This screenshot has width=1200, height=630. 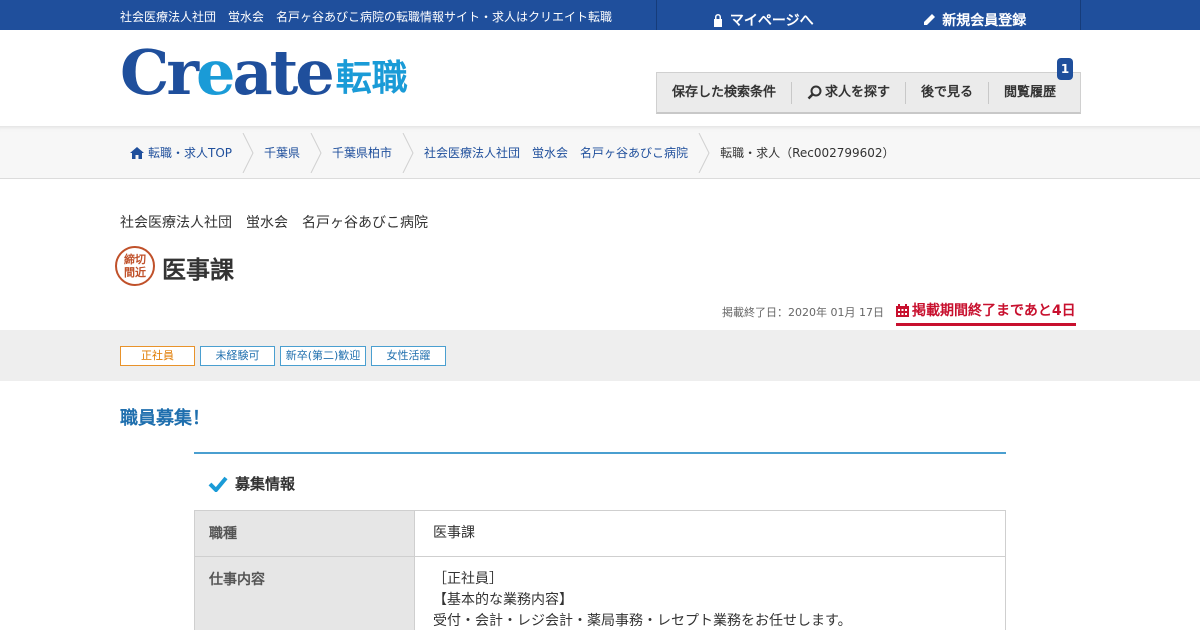 I want to click on find-jobs-label: 求人を探す, so click(x=858, y=92).